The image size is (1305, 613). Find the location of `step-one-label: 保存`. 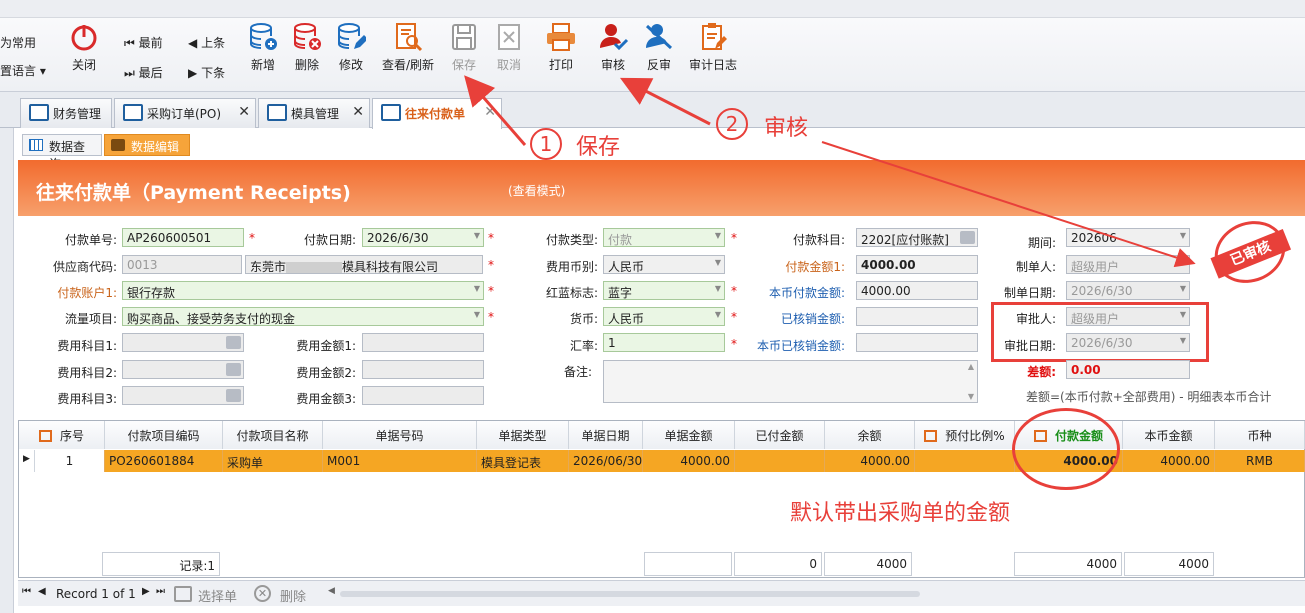

step-one-label: 保存 is located at coordinates (598, 147).